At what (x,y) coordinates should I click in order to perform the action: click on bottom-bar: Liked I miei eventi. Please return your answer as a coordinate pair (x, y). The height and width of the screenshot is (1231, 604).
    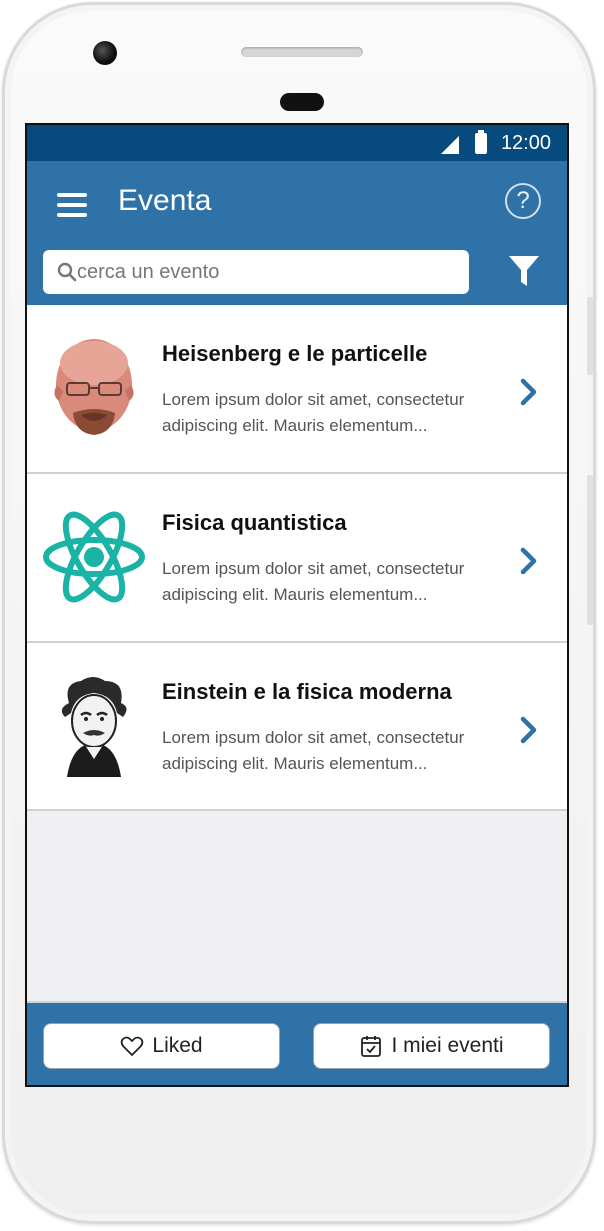
    Looking at the image, I should click on (297, 1043).